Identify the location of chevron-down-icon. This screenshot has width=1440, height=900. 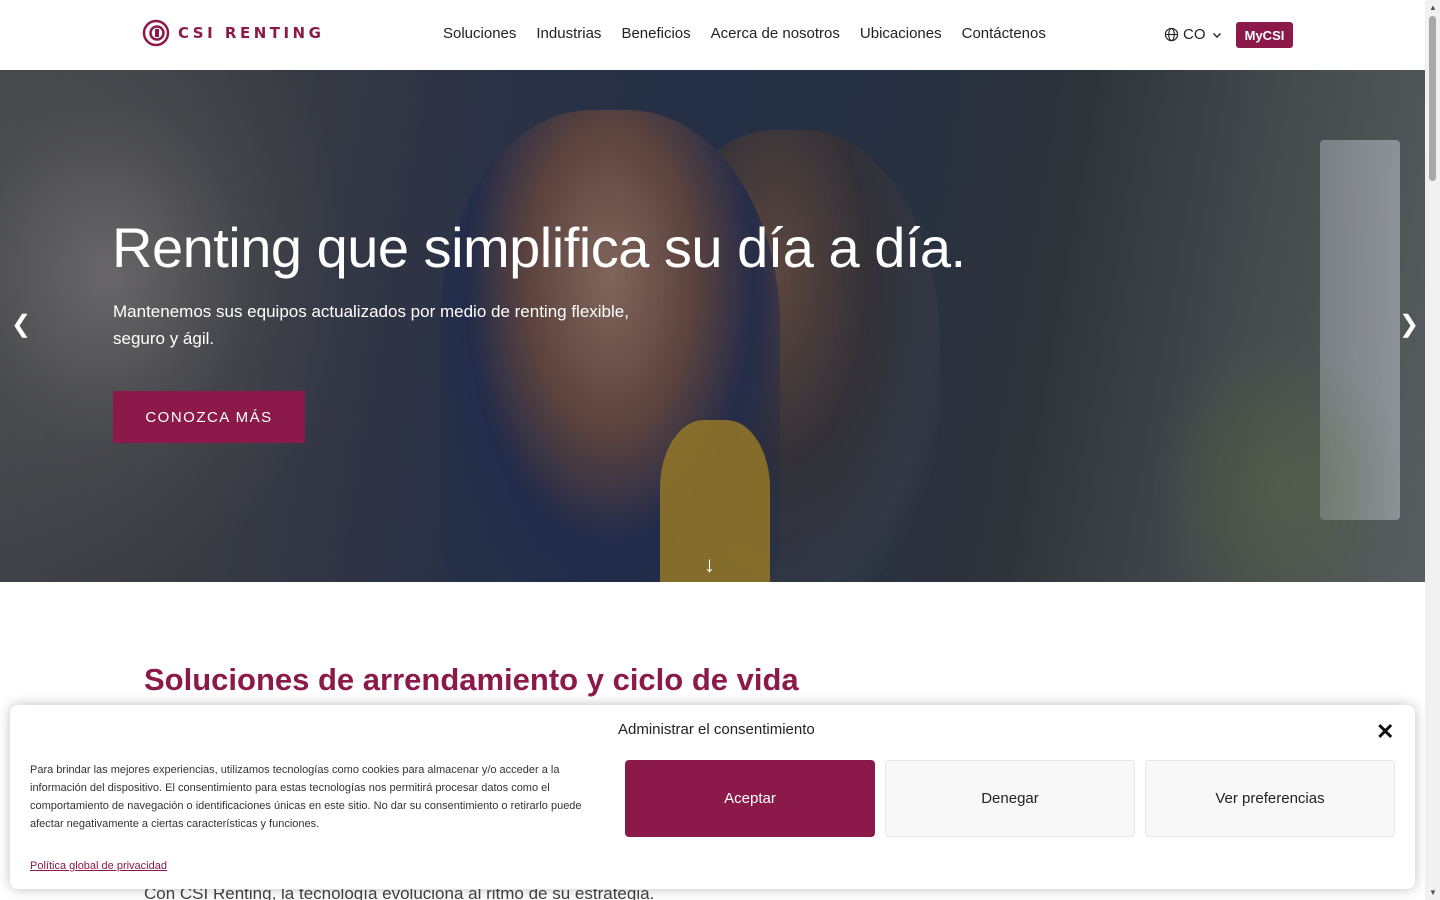
(1216, 35).